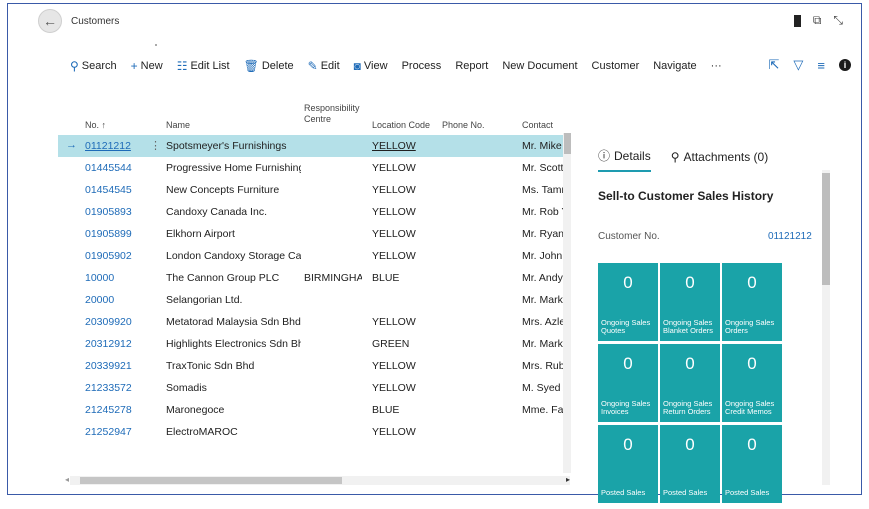  I want to click on column-header-phone-no: Phone No., so click(463, 125).